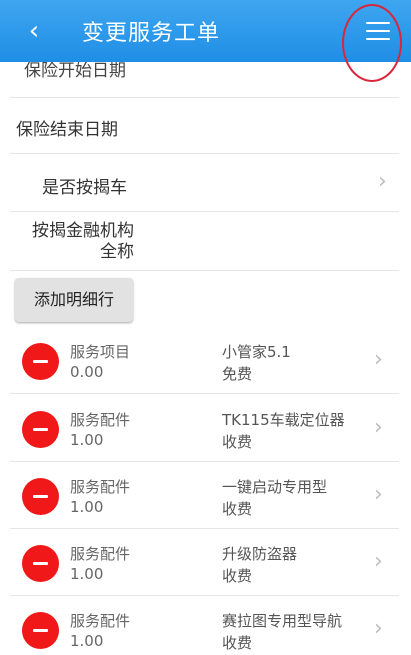 This screenshot has height=655, width=411. I want to click on list-item: 服务配件 1.00 赛拉图专用型导航 收费 ›, so click(204, 625).